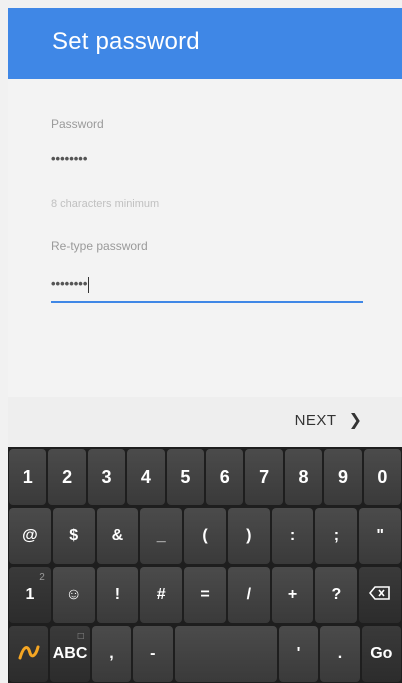  I want to click on next-button-label: NEXT, so click(315, 420).